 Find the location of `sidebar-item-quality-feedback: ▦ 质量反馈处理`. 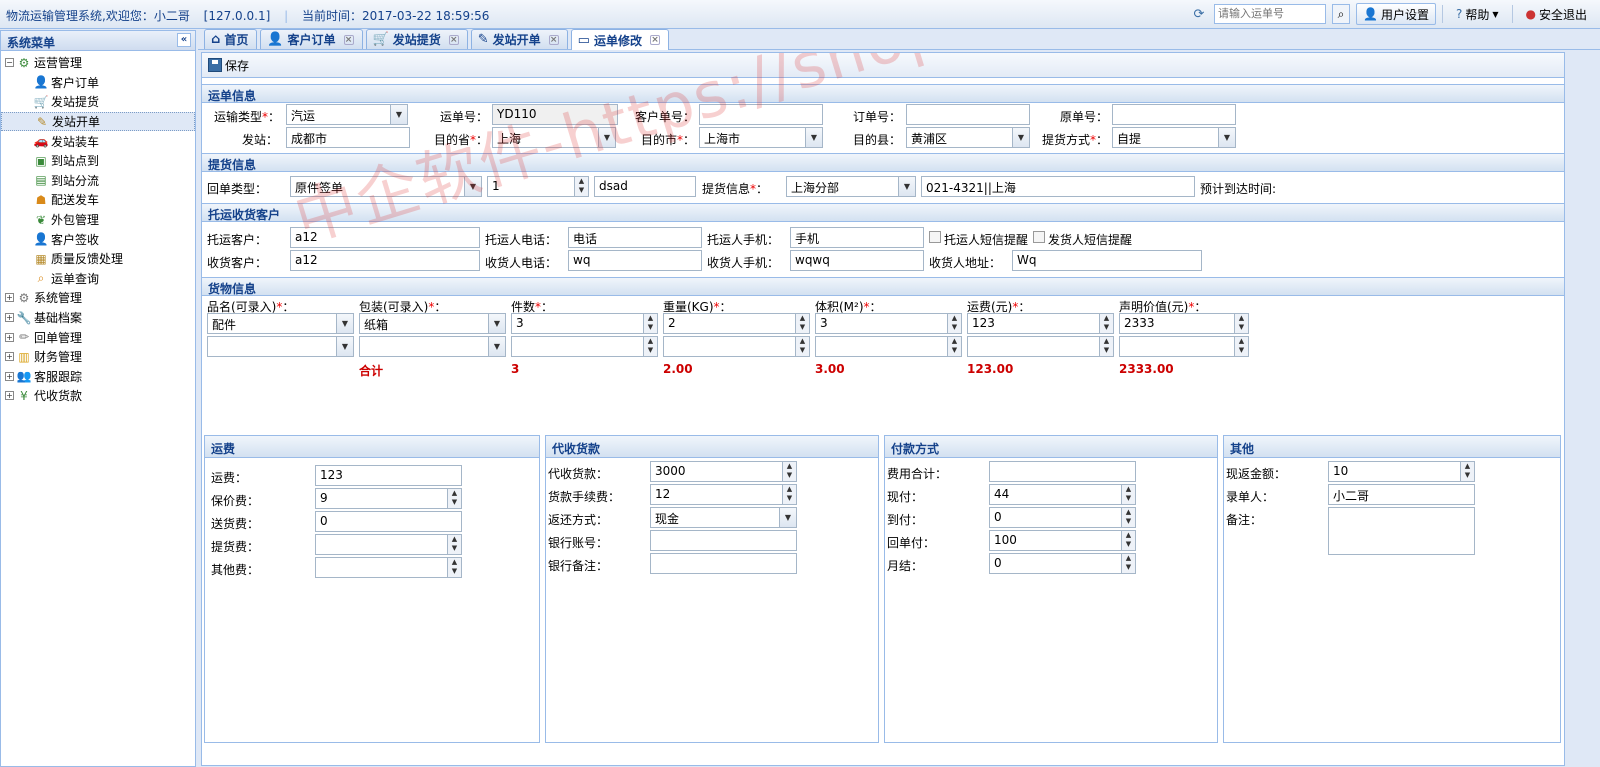

sidebar-item-quality-feedback: ▦ 质量反馈处理 is located at coordinates (98, 259).